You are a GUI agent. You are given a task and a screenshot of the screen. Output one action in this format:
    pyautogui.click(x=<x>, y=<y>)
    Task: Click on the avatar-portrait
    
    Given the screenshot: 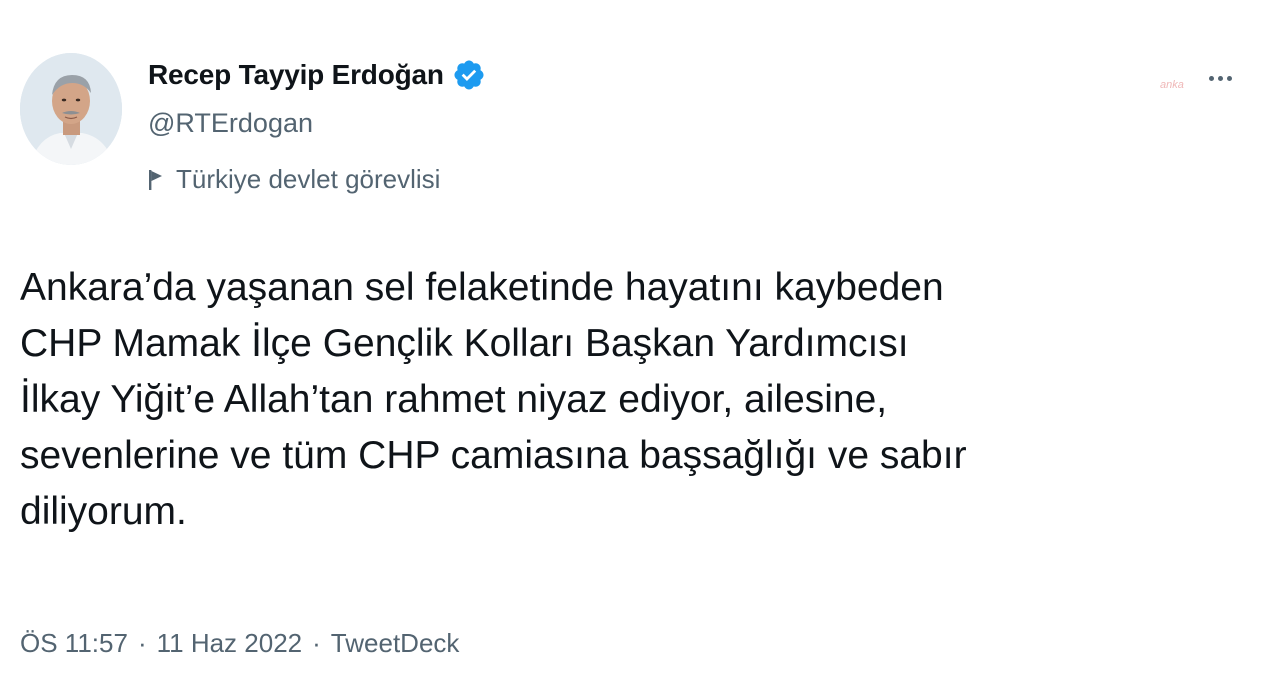 What is the action you would take?
    pyautogui.click(x=71, y=109)
    